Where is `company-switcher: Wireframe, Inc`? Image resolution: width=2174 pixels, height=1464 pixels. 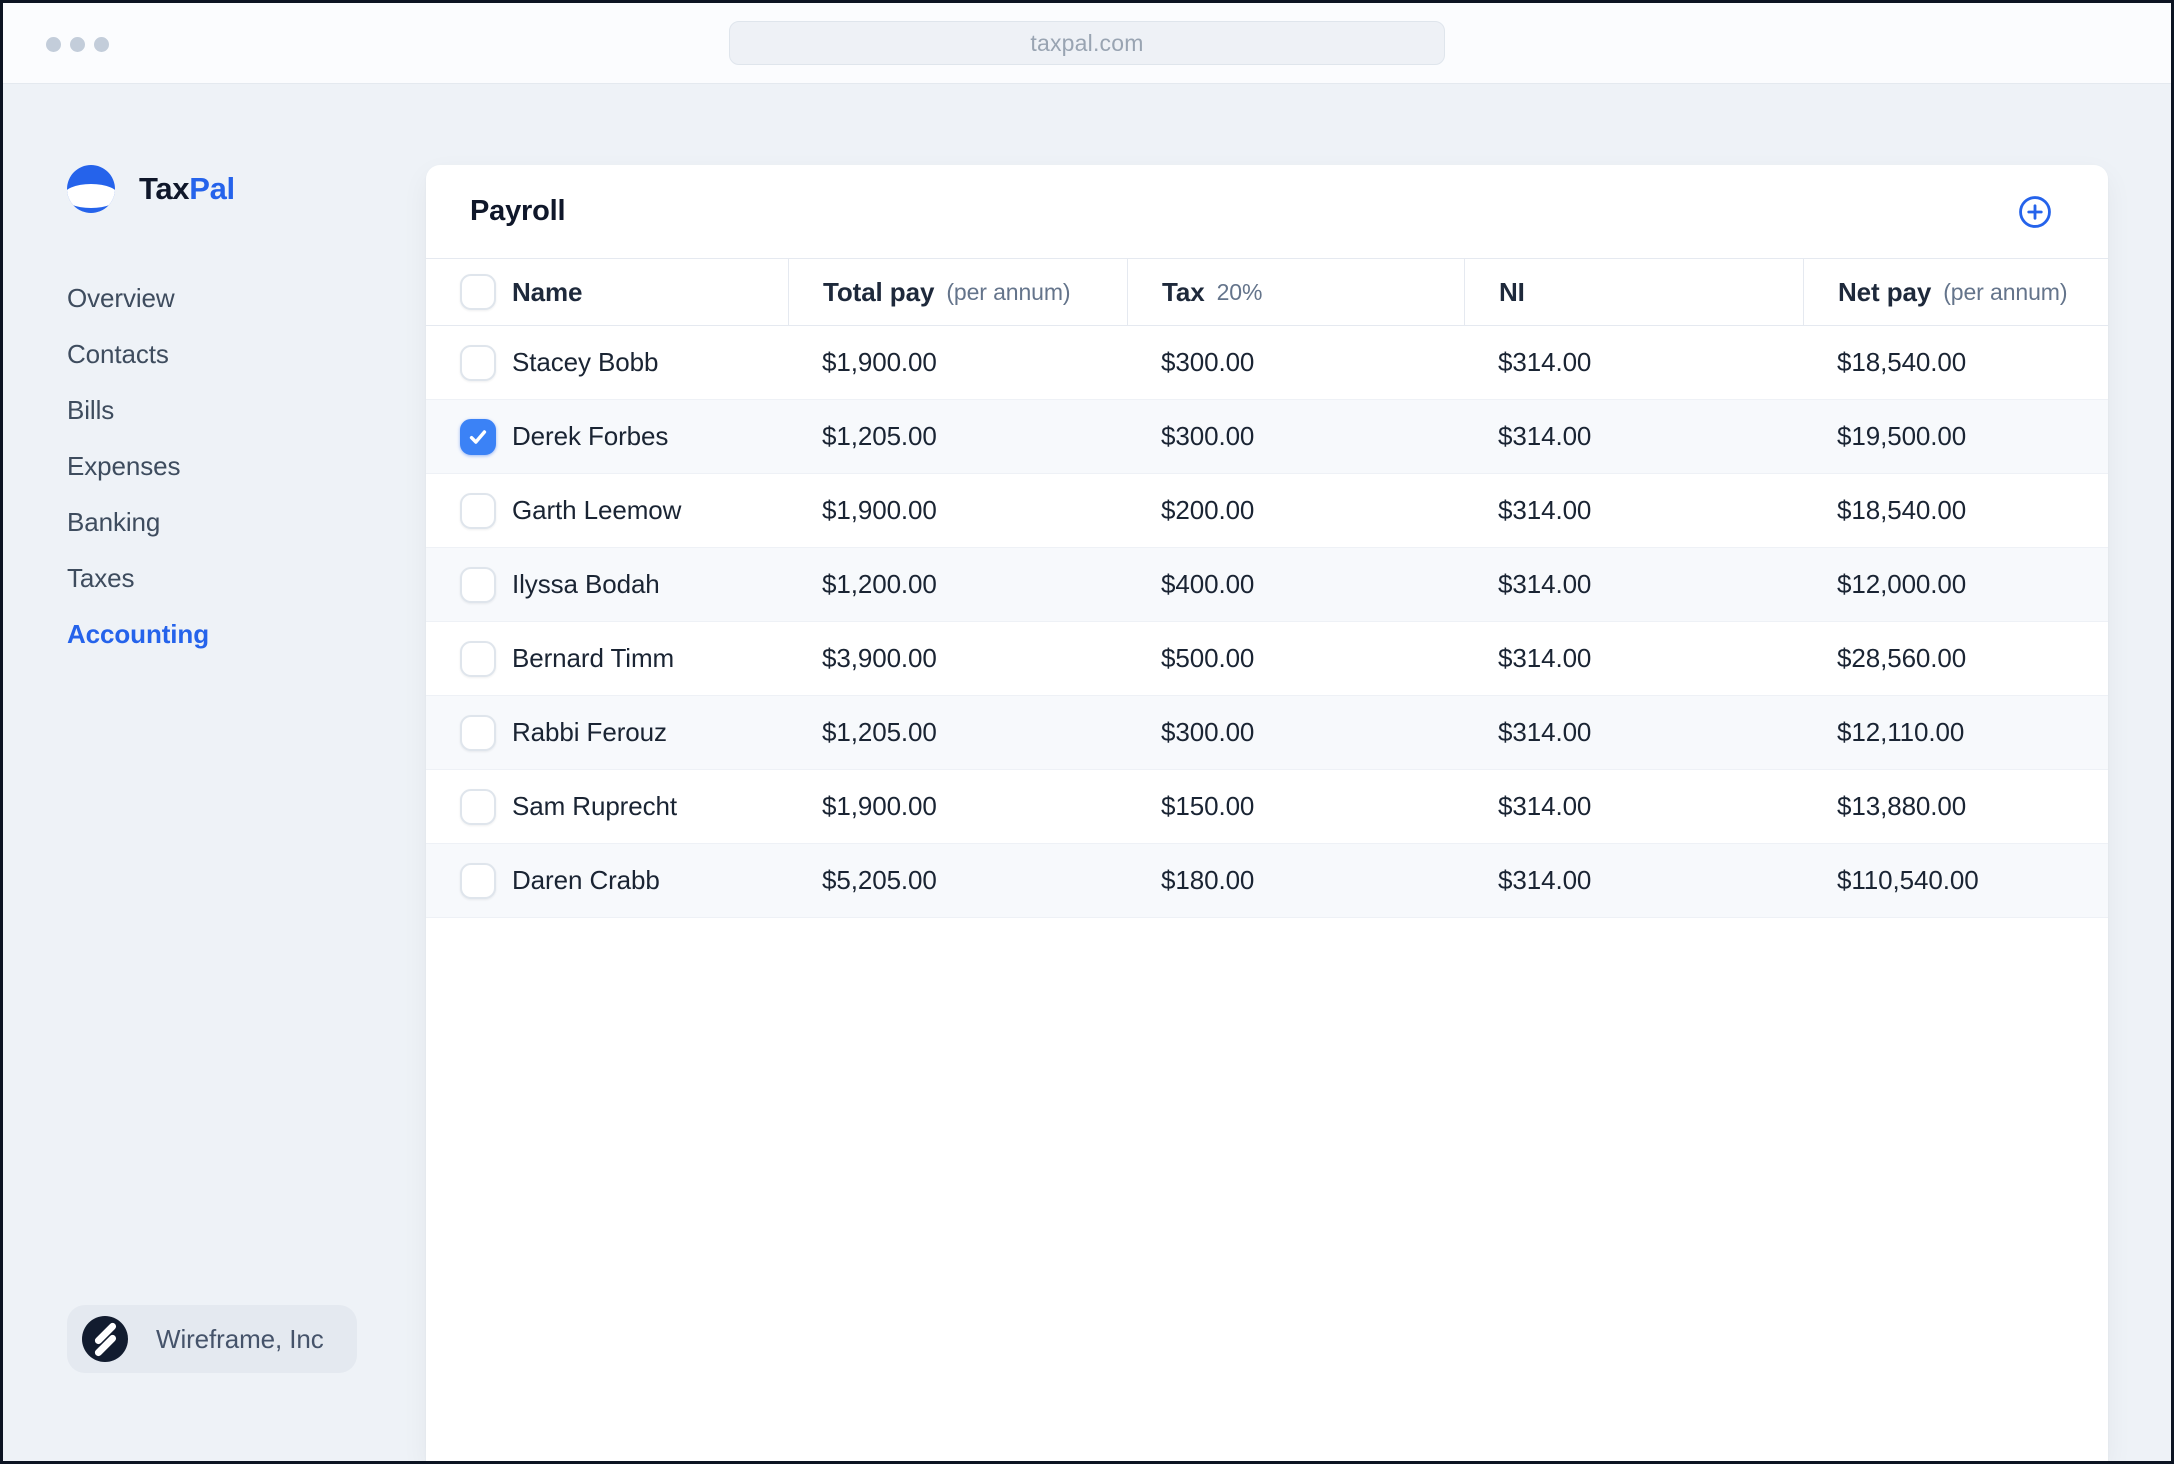 company-switcher: Wireframe, Inc is located at coordinates (212, 1339).